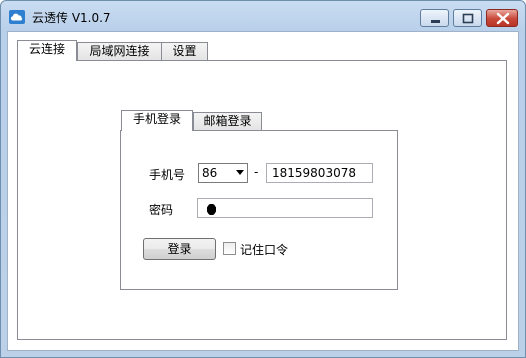 This screenshot has width=526, height=358. What do you see at coordinates (434, 18) in the screenshot?
I see `minimize-button` at bounding box center [434, 18].